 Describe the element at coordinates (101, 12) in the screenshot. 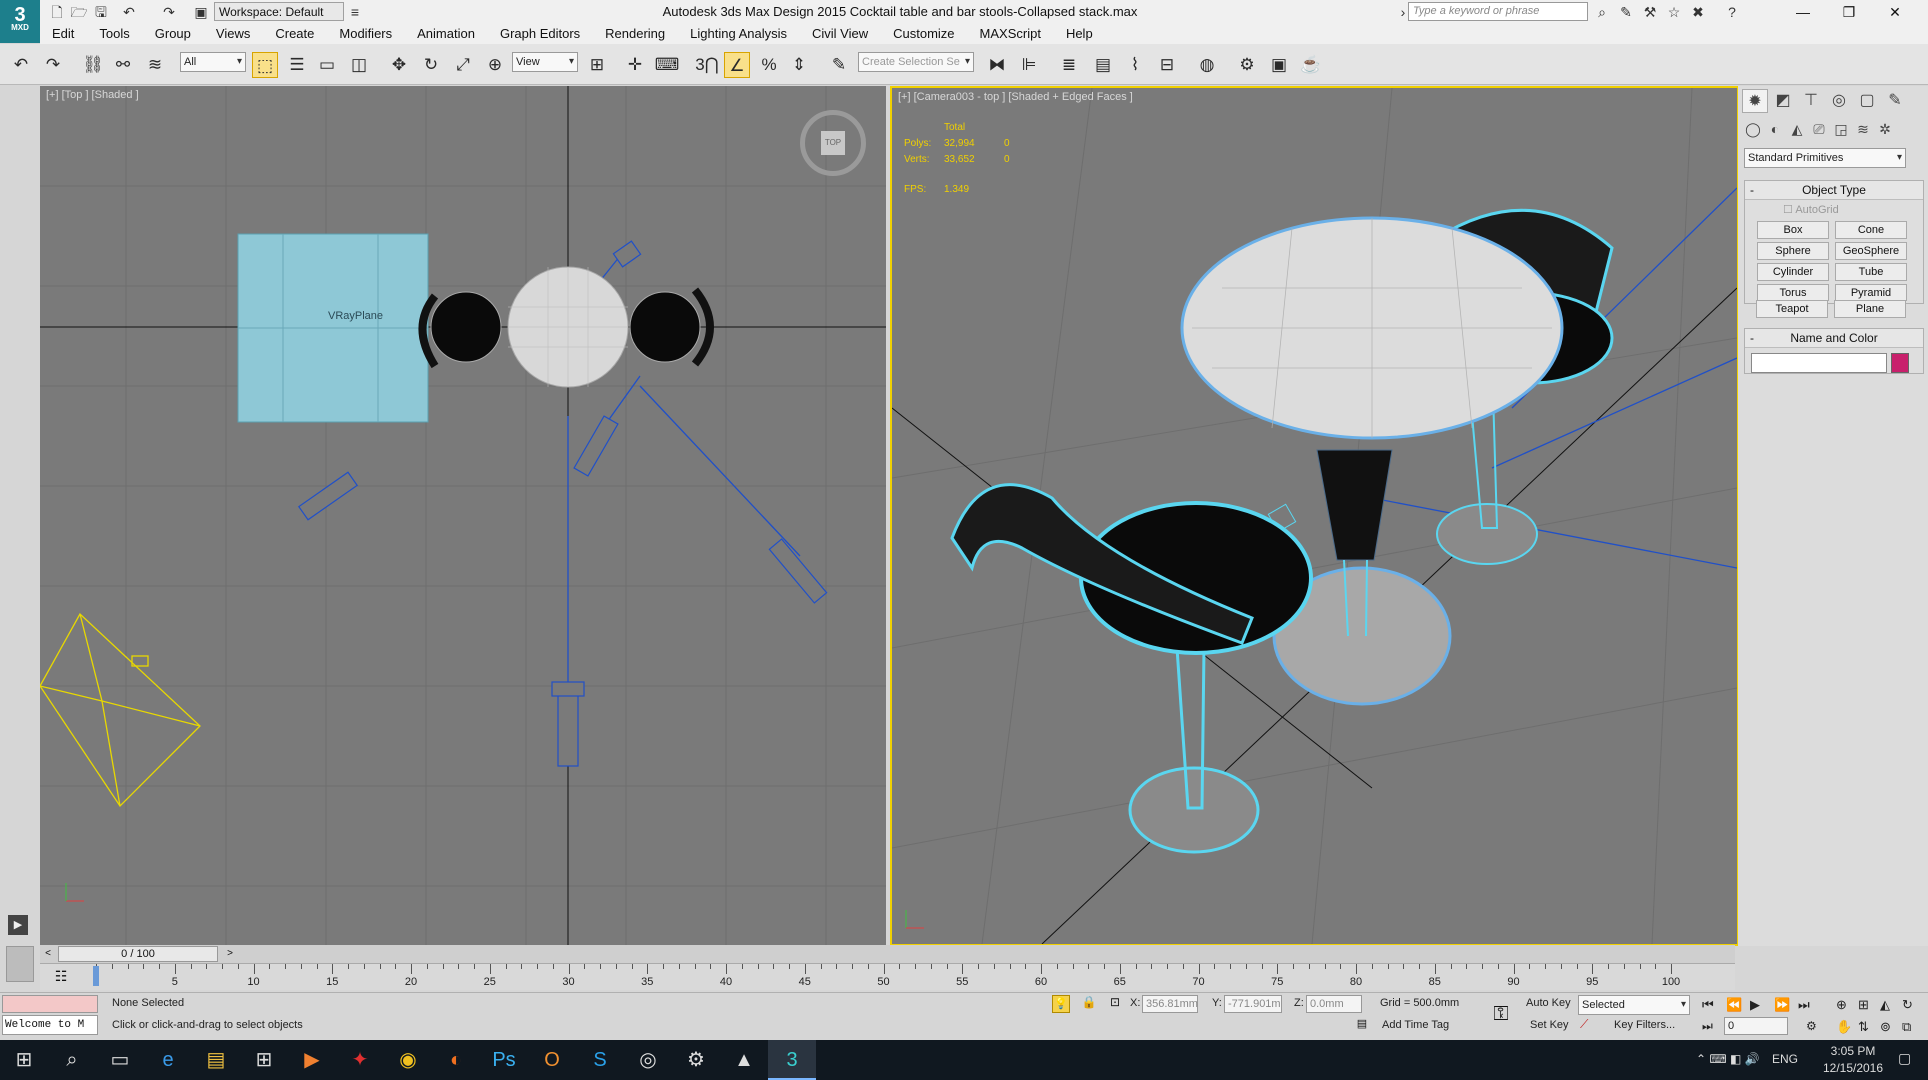

I see `save-icon: 🖫` at that location.